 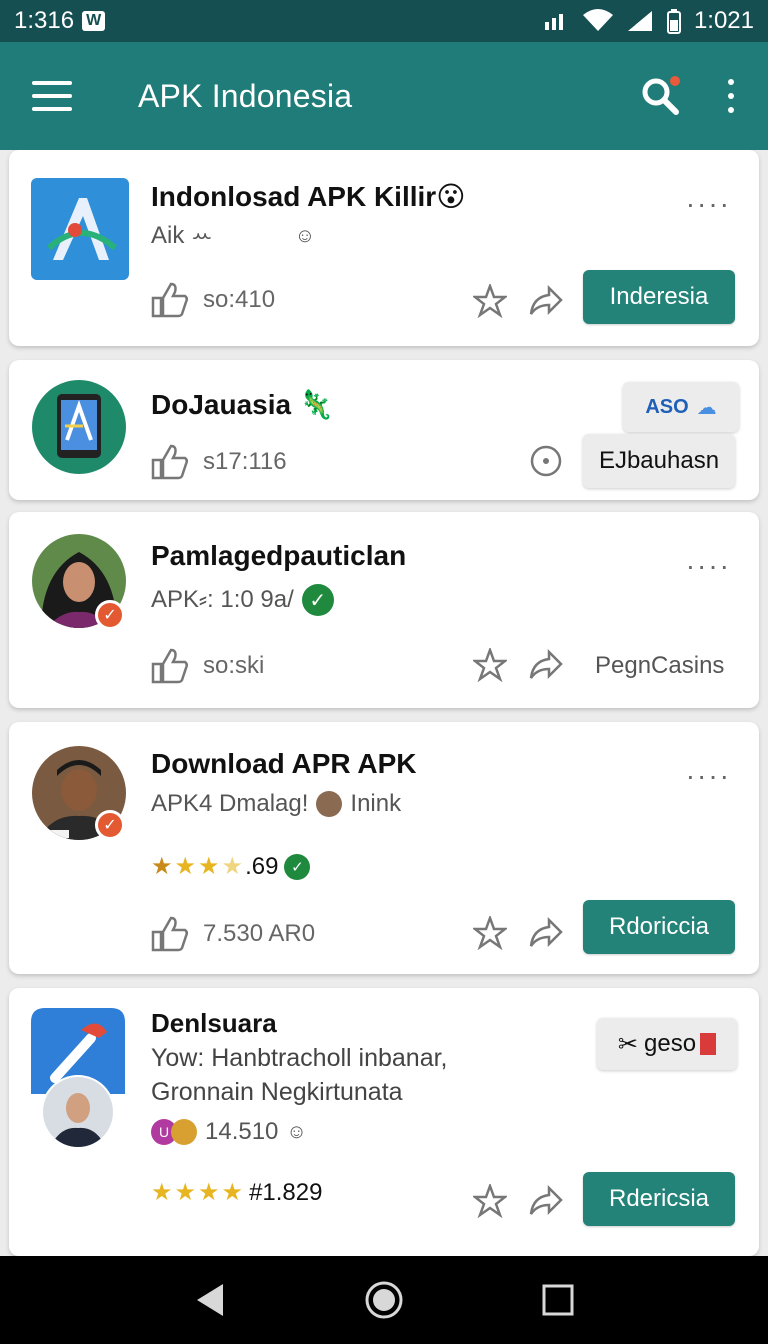 I want to click on home-icon, so click(x=384, y=1300).